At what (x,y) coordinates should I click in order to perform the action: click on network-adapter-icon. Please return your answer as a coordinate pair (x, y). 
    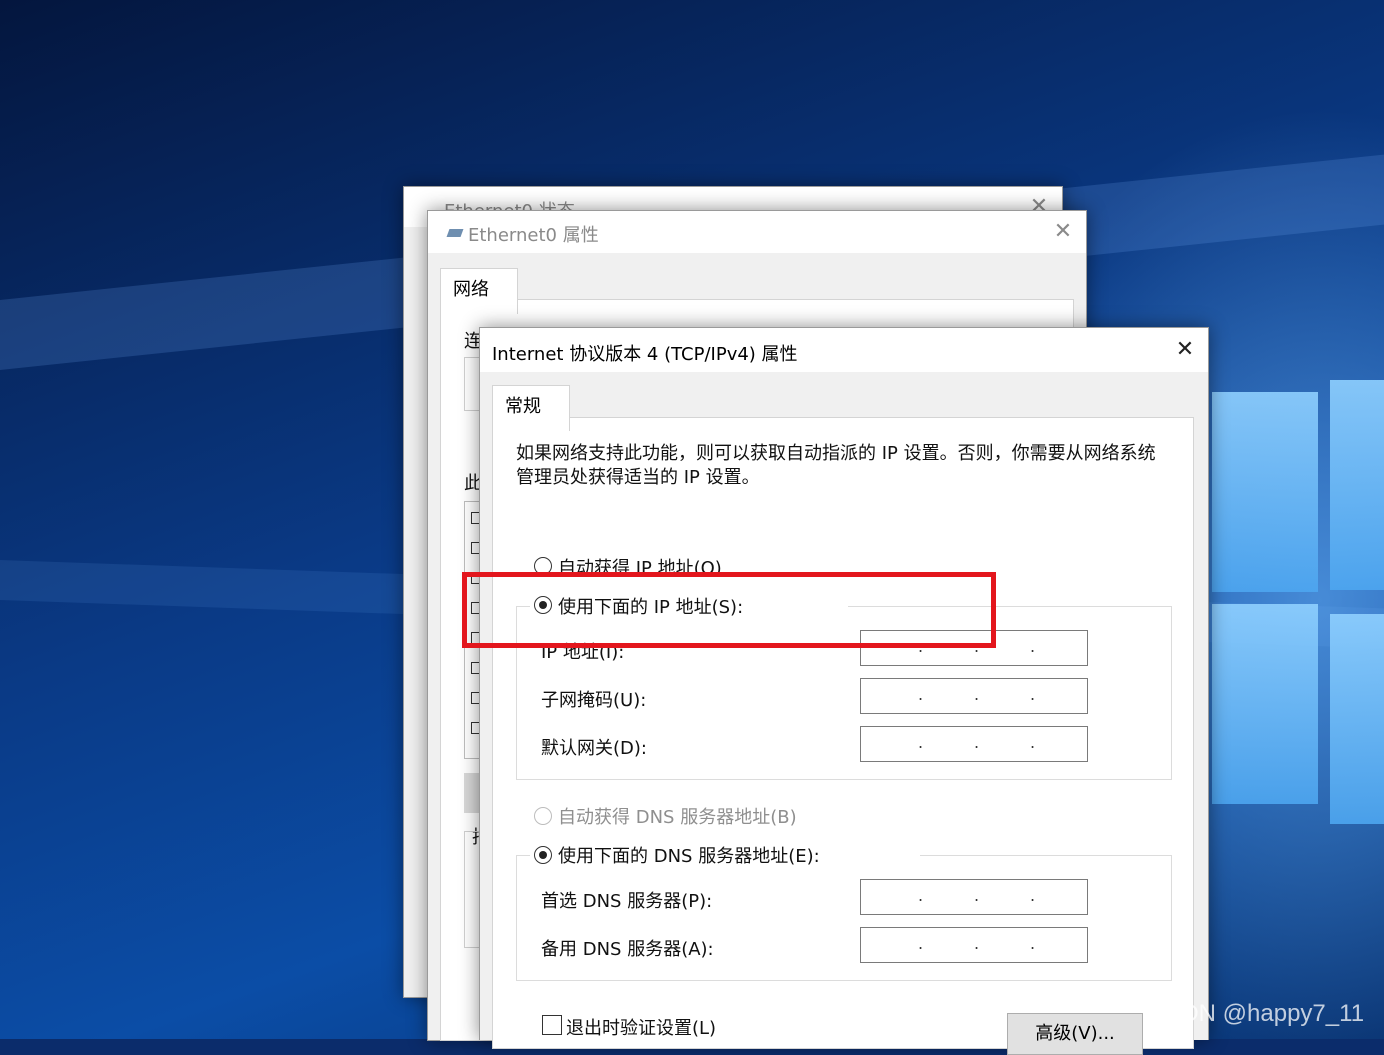
    Looking at the image, I should click on (455, 233).